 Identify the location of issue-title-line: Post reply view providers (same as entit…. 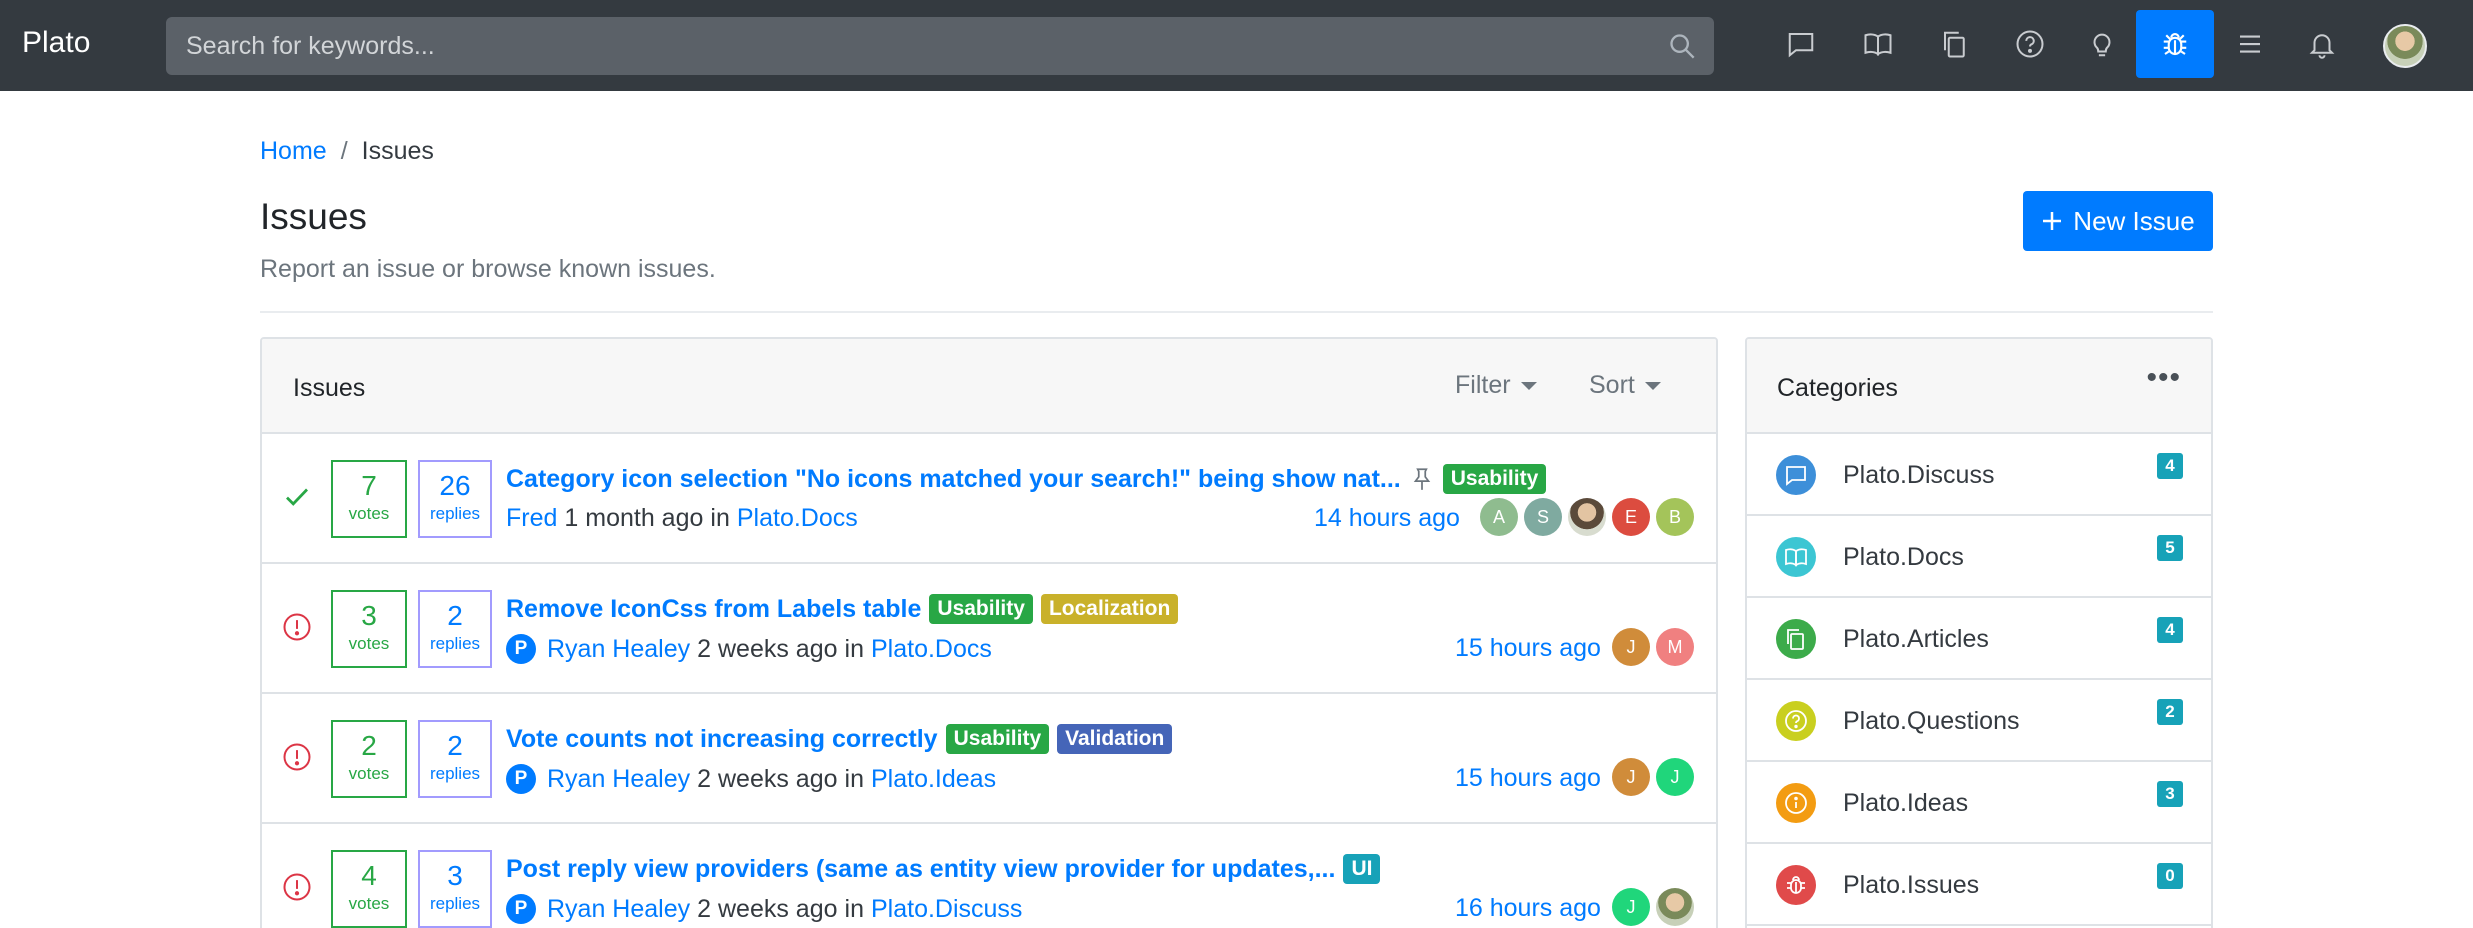
(943, 869).